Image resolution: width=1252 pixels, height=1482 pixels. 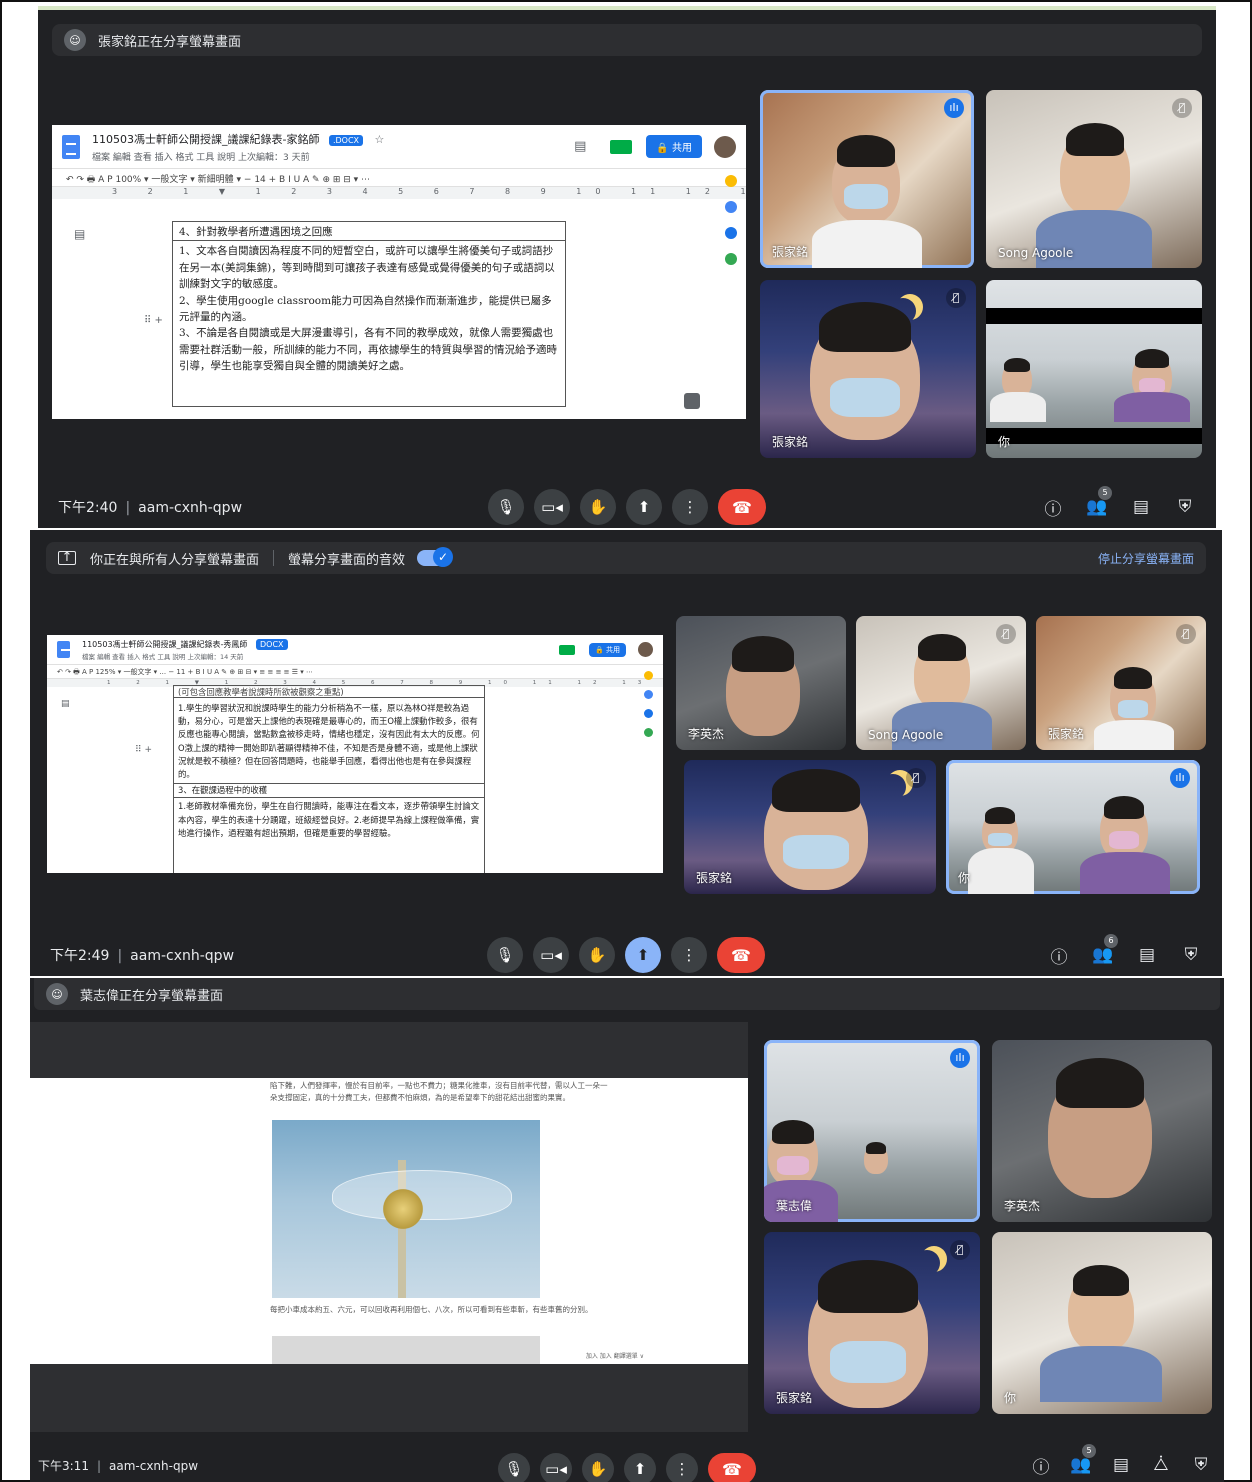 I want to click on share-audio-toggle, so click(x=435, y=557).